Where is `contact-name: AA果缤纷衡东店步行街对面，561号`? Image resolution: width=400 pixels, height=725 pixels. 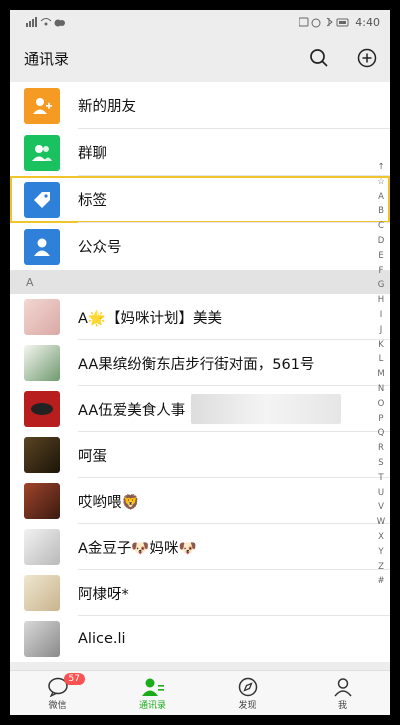
contact-name: AA果缤纷衡东店步行街对面，561号 is located at coordinates (196, 364).